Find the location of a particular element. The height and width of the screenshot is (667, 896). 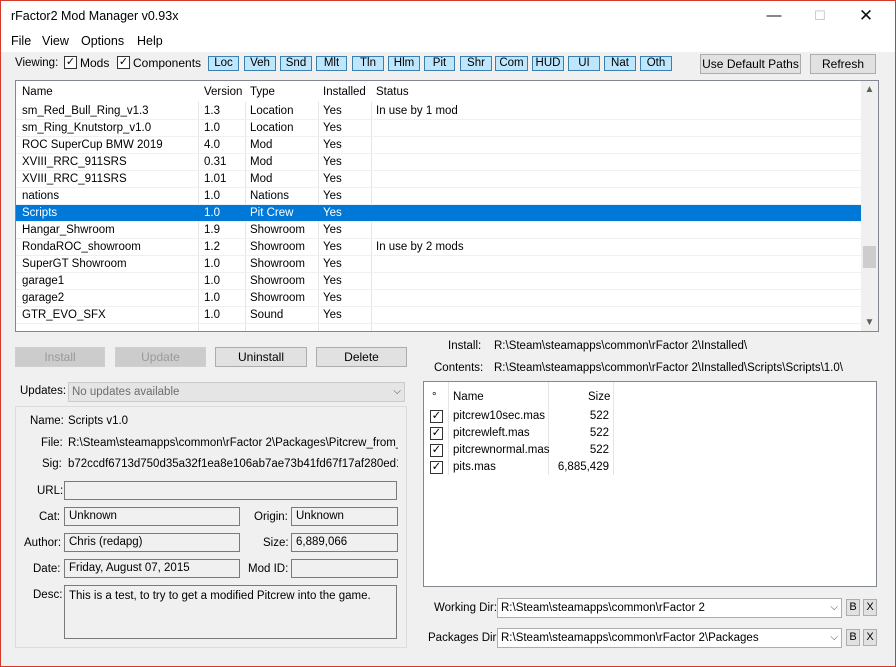

name-value: Scripts v1.0 is located at coordinates (98, 421).